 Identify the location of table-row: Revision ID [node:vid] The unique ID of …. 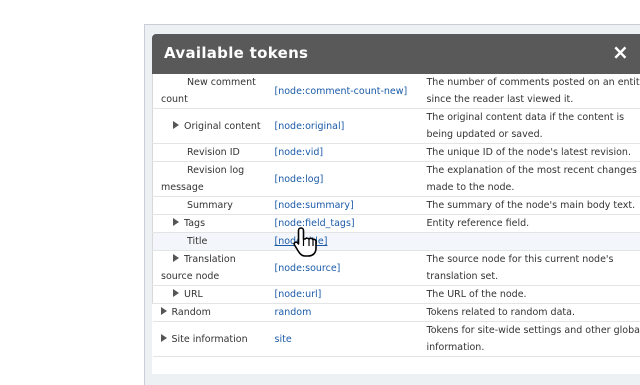
(396, 153).